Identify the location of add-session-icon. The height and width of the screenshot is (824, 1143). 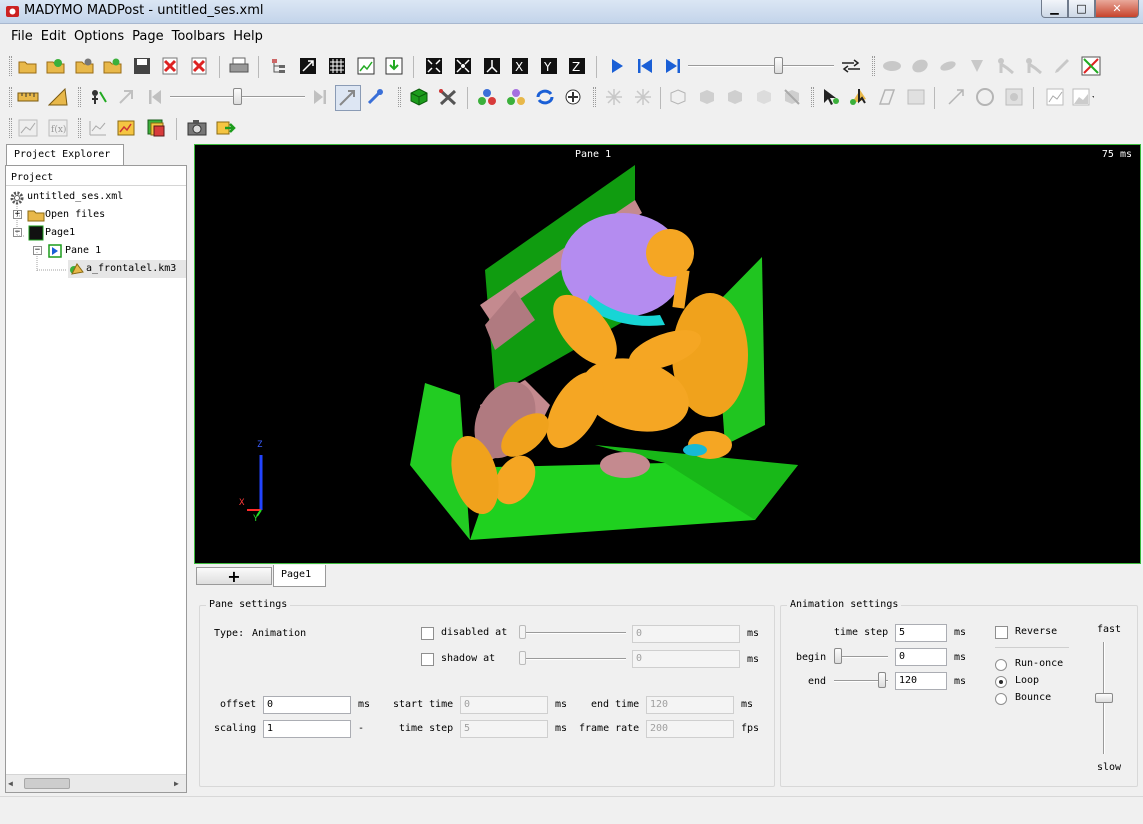
(113, 66).